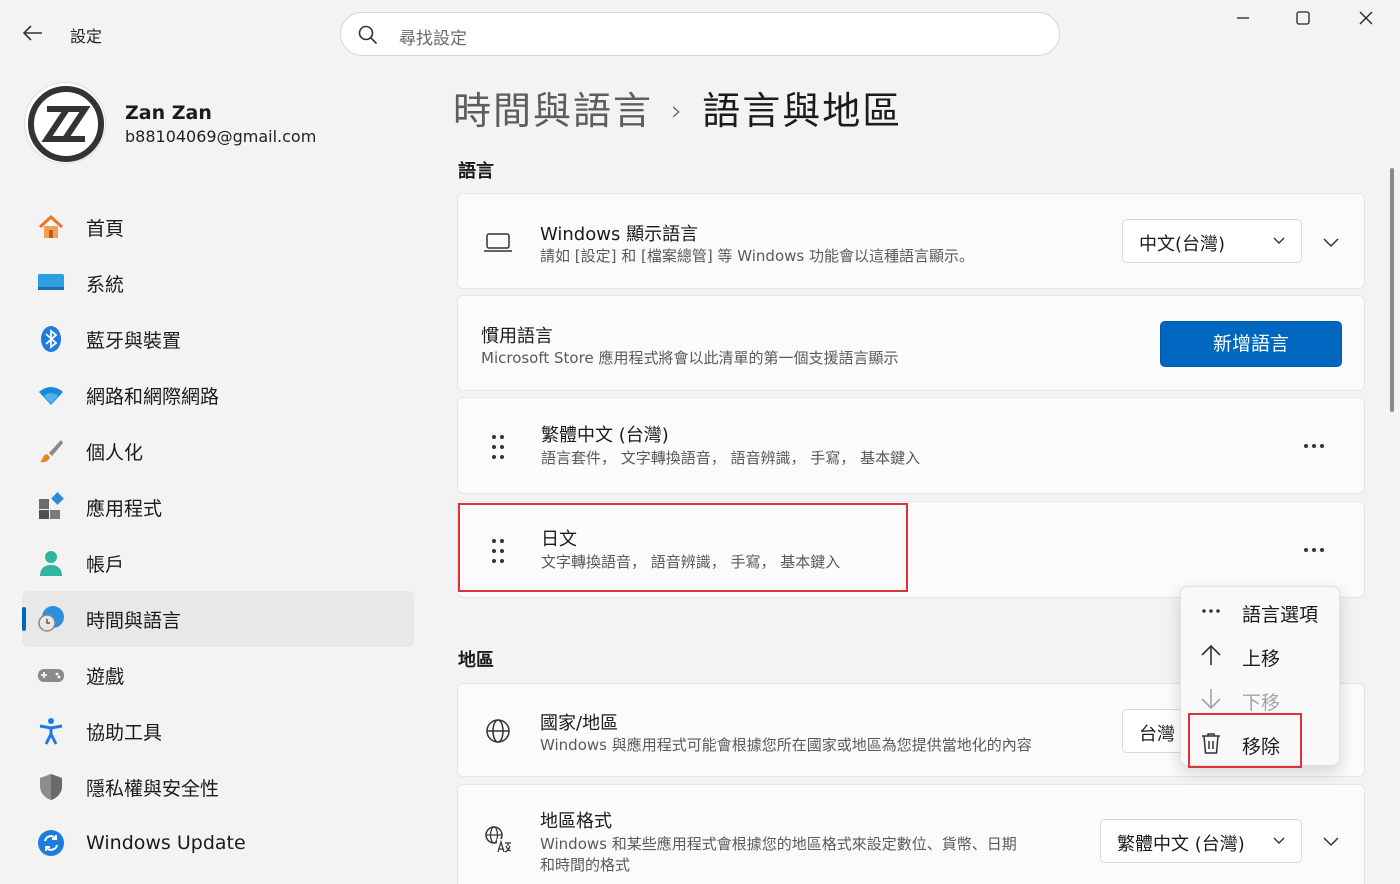 This screenshot has width=1400, height=884. What do you see at coordinates (1303, 18) in the screenshot?
I see `maximize-icon` at bounding box center [1303, 18].